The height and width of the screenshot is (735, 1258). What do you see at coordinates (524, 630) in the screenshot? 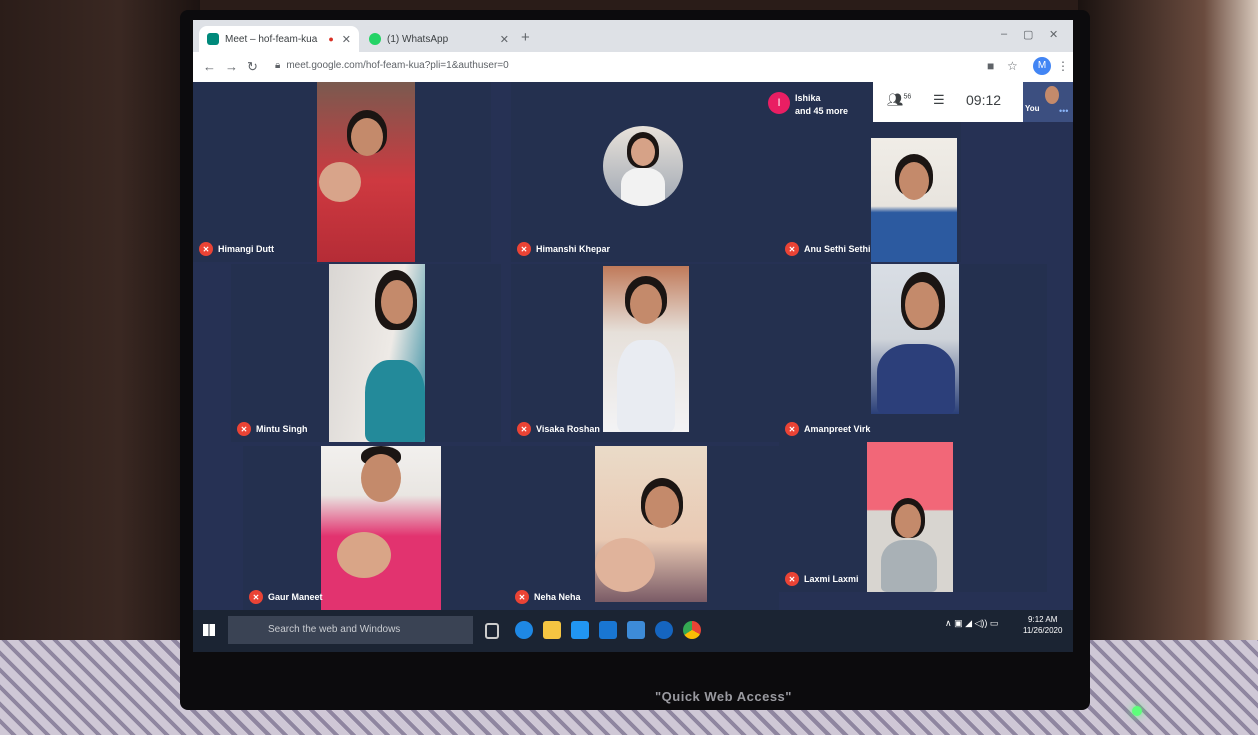
I see `edge-icon` at bounding box center [524, 630].